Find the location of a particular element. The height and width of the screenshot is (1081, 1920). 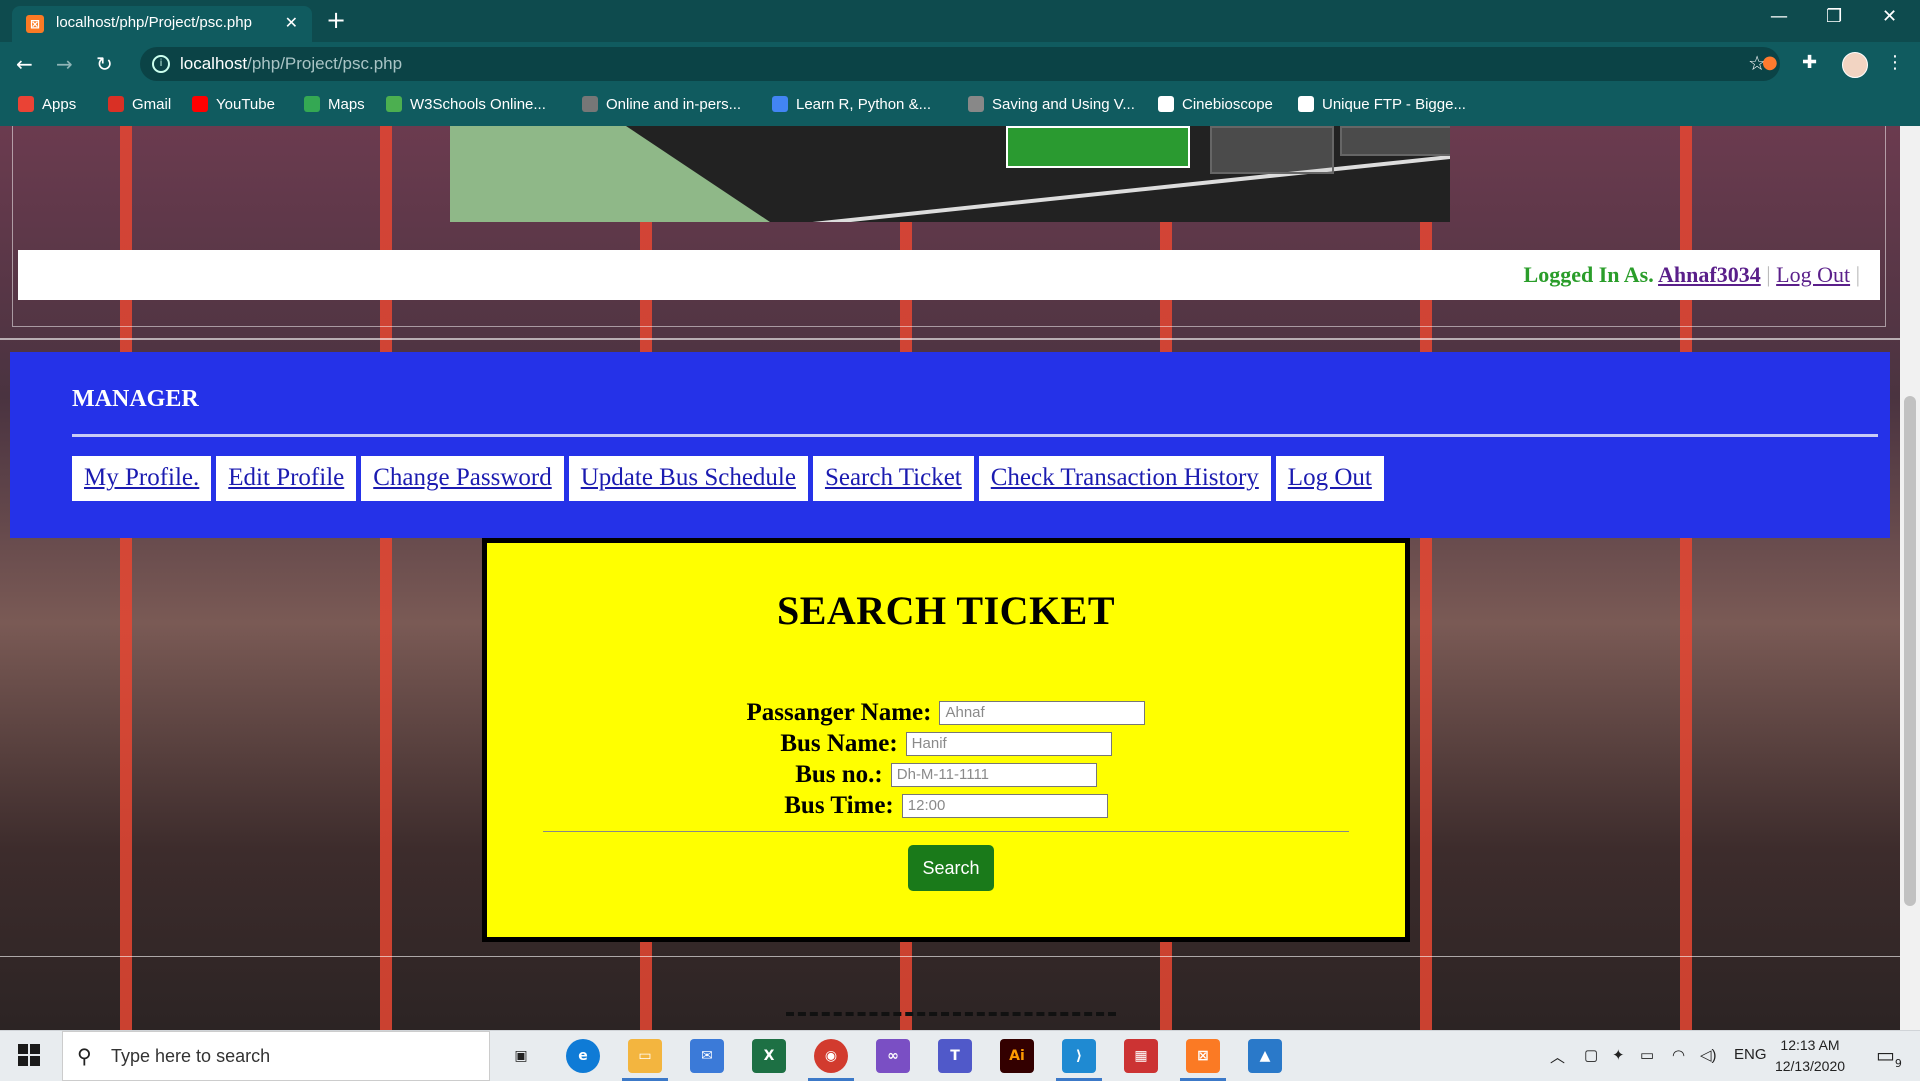

form-row: Passanger Name: is located at coordinates (946, 712).